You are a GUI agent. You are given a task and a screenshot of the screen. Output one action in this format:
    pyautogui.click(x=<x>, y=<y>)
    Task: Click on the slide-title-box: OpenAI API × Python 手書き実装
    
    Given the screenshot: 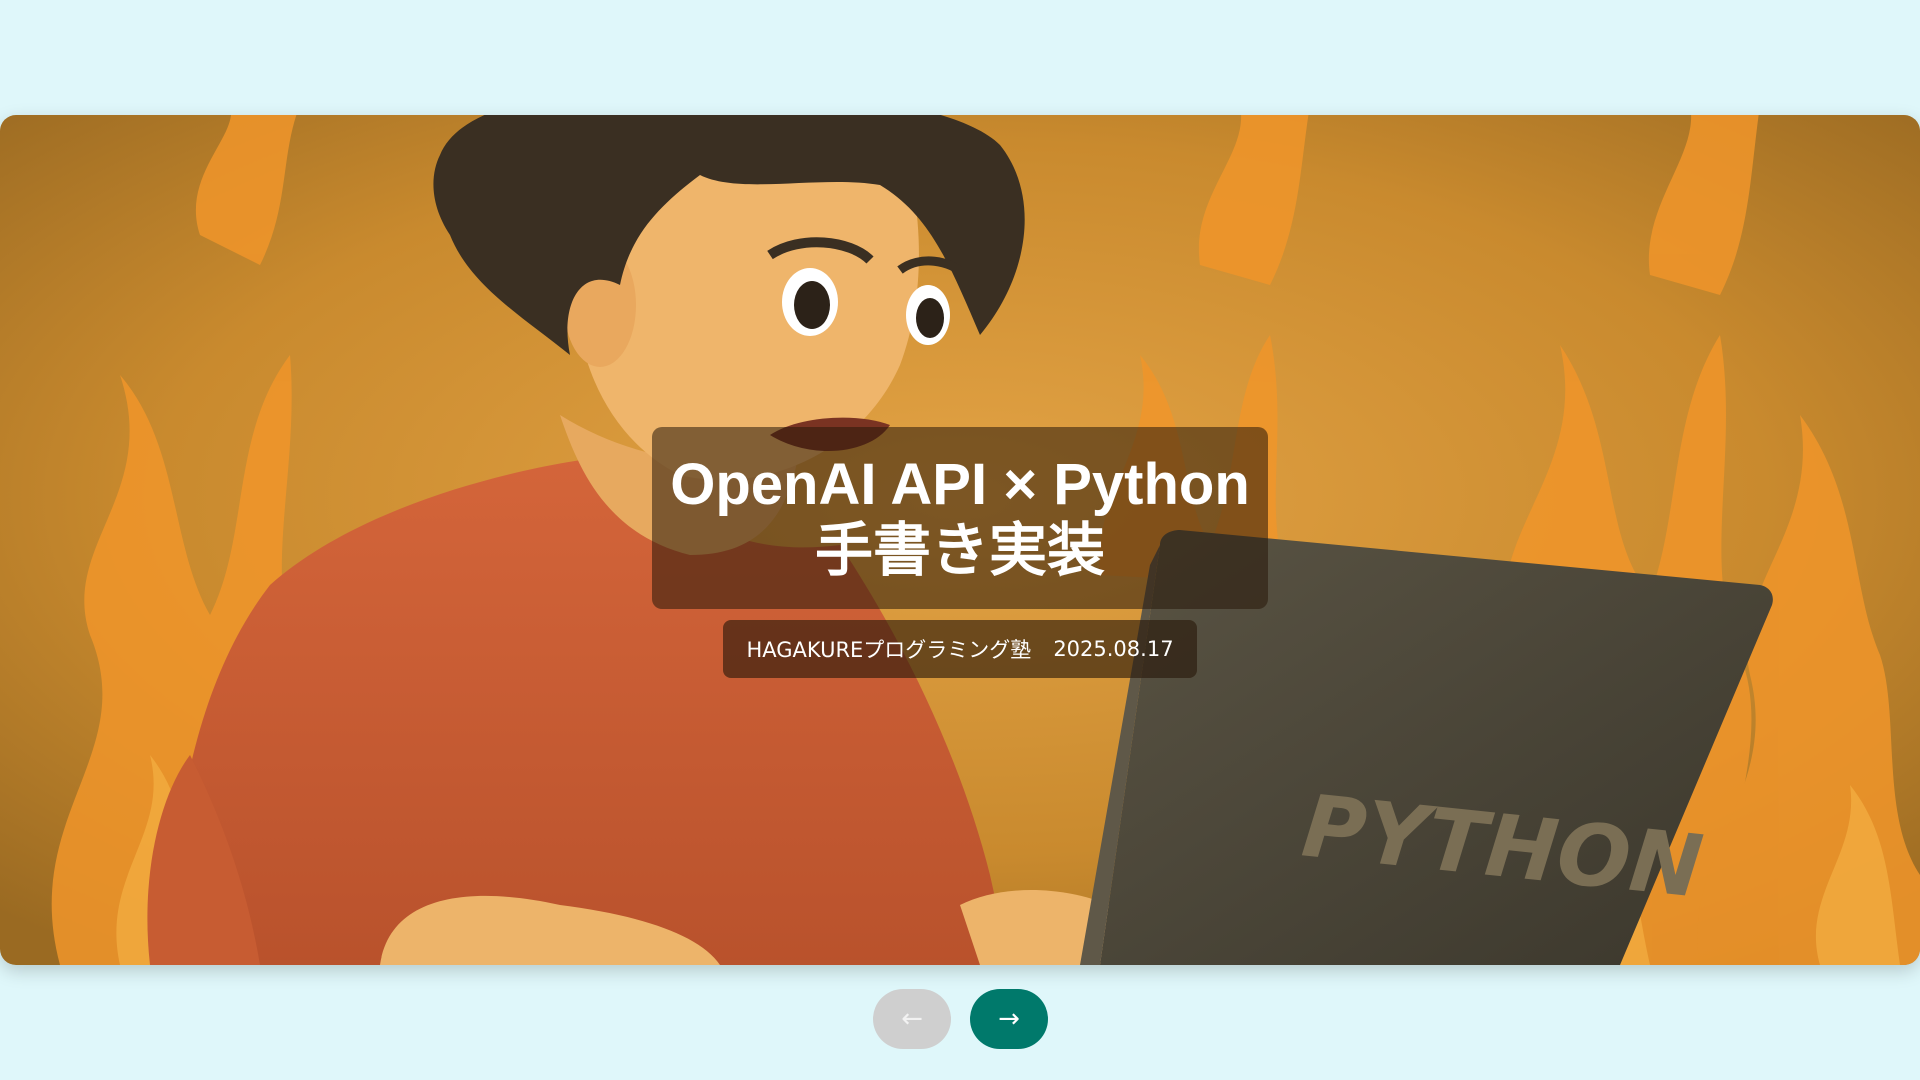 What is the action you would take?
    pyautogui.click(x=960, y=518)
    